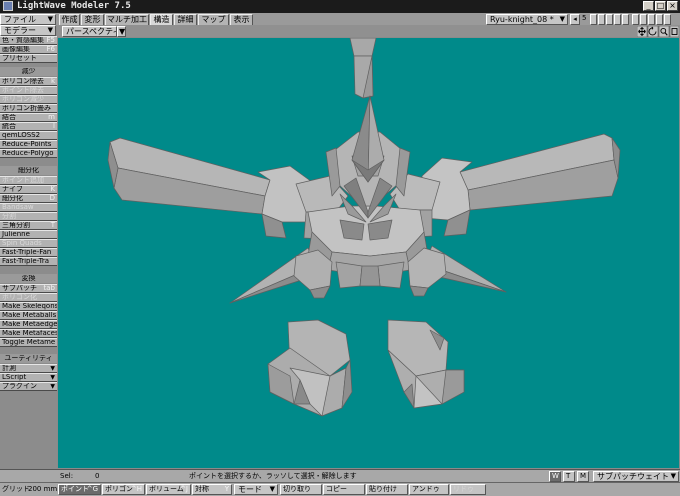 This screenshot has width=680, height=496. Describe the element at coordinates (28, 386) in the screenshot. I see `plugins-menu: プラグイン ▼` at that location.